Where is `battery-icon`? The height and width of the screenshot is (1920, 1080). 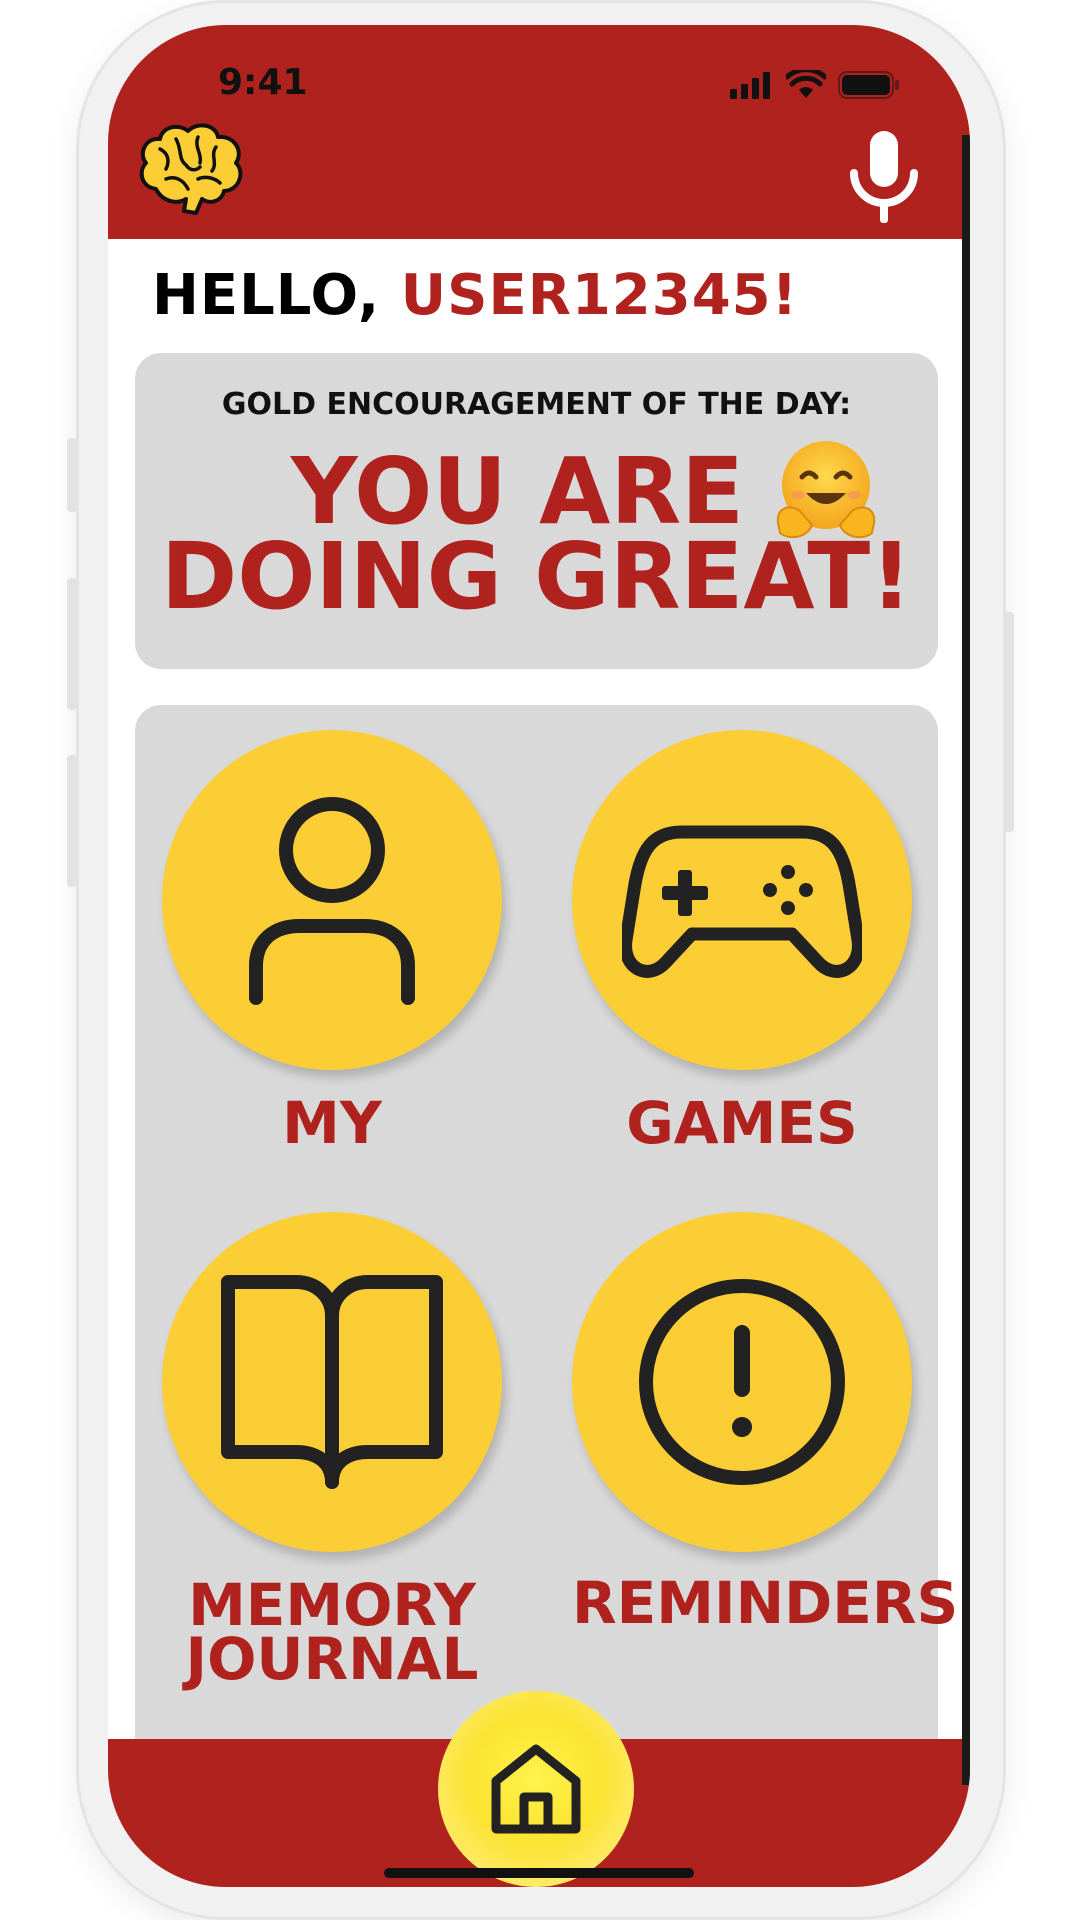 battery-icon is located at coordinates (868, 85).